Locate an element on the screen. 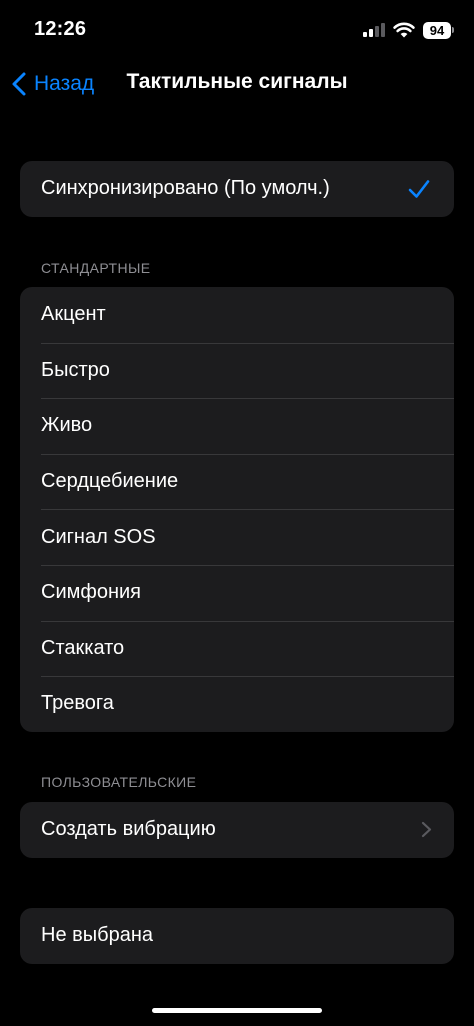  battery-level: 94 is located at coordinates (437, 30).